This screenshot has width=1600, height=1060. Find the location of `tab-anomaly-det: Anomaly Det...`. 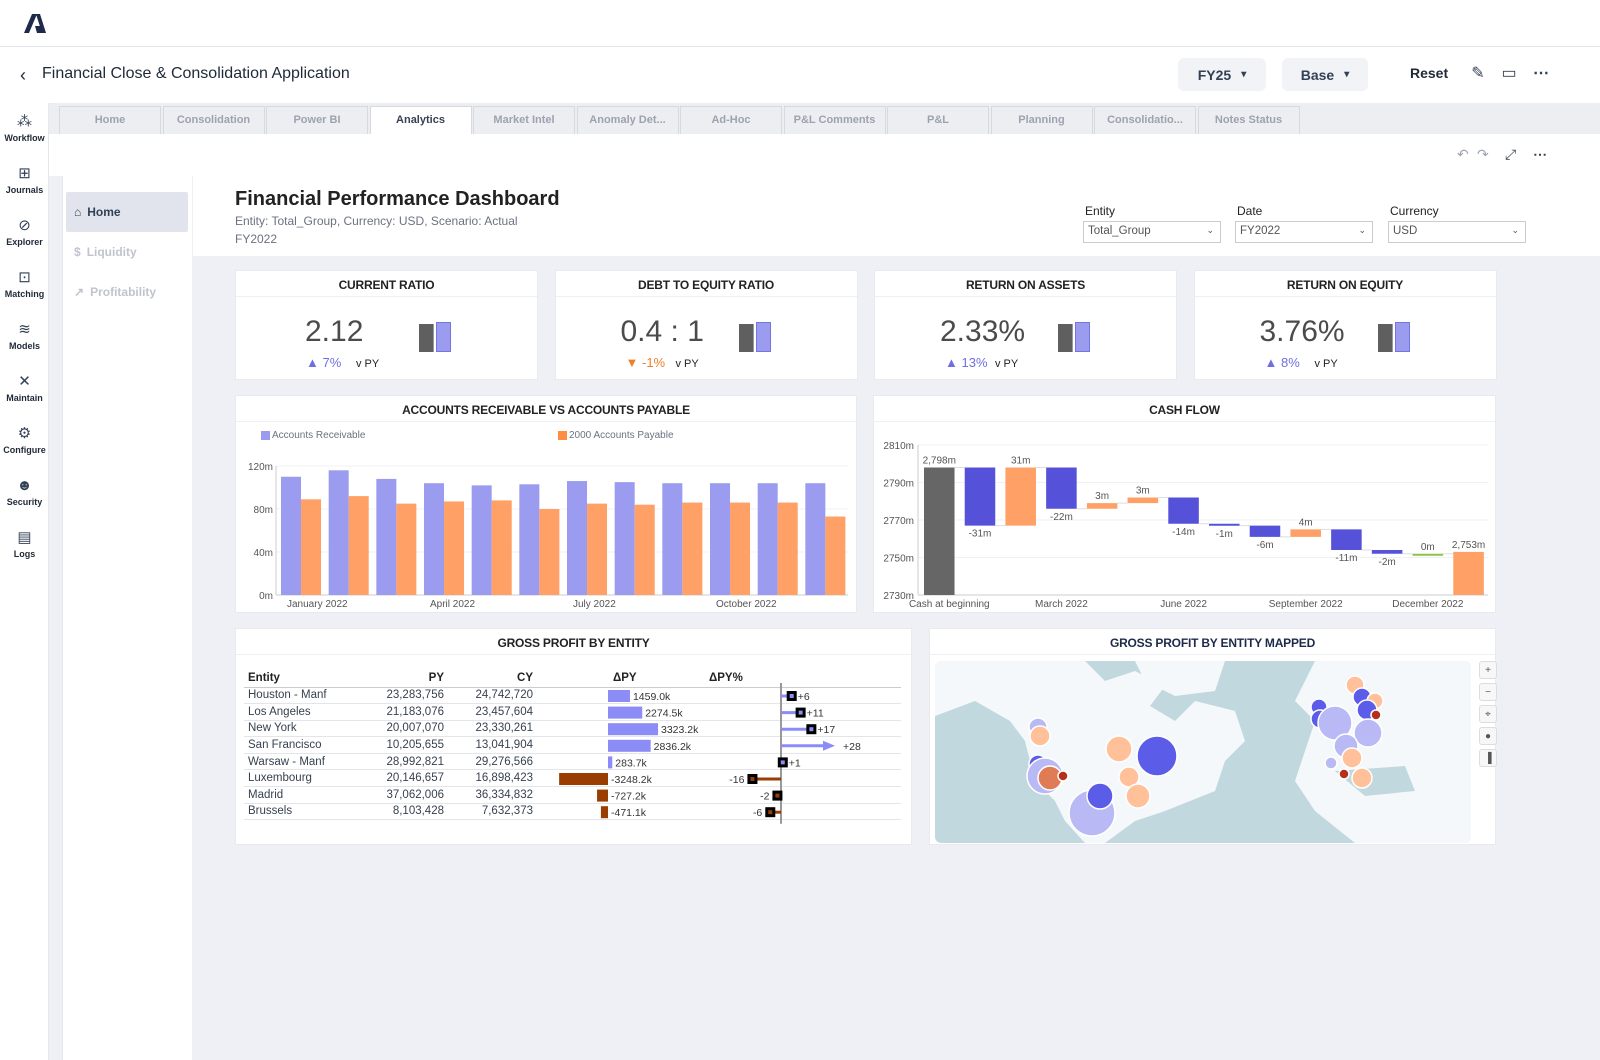

tab-anomaly-det: Anomaly Det... is located at coordinates (627, 120).